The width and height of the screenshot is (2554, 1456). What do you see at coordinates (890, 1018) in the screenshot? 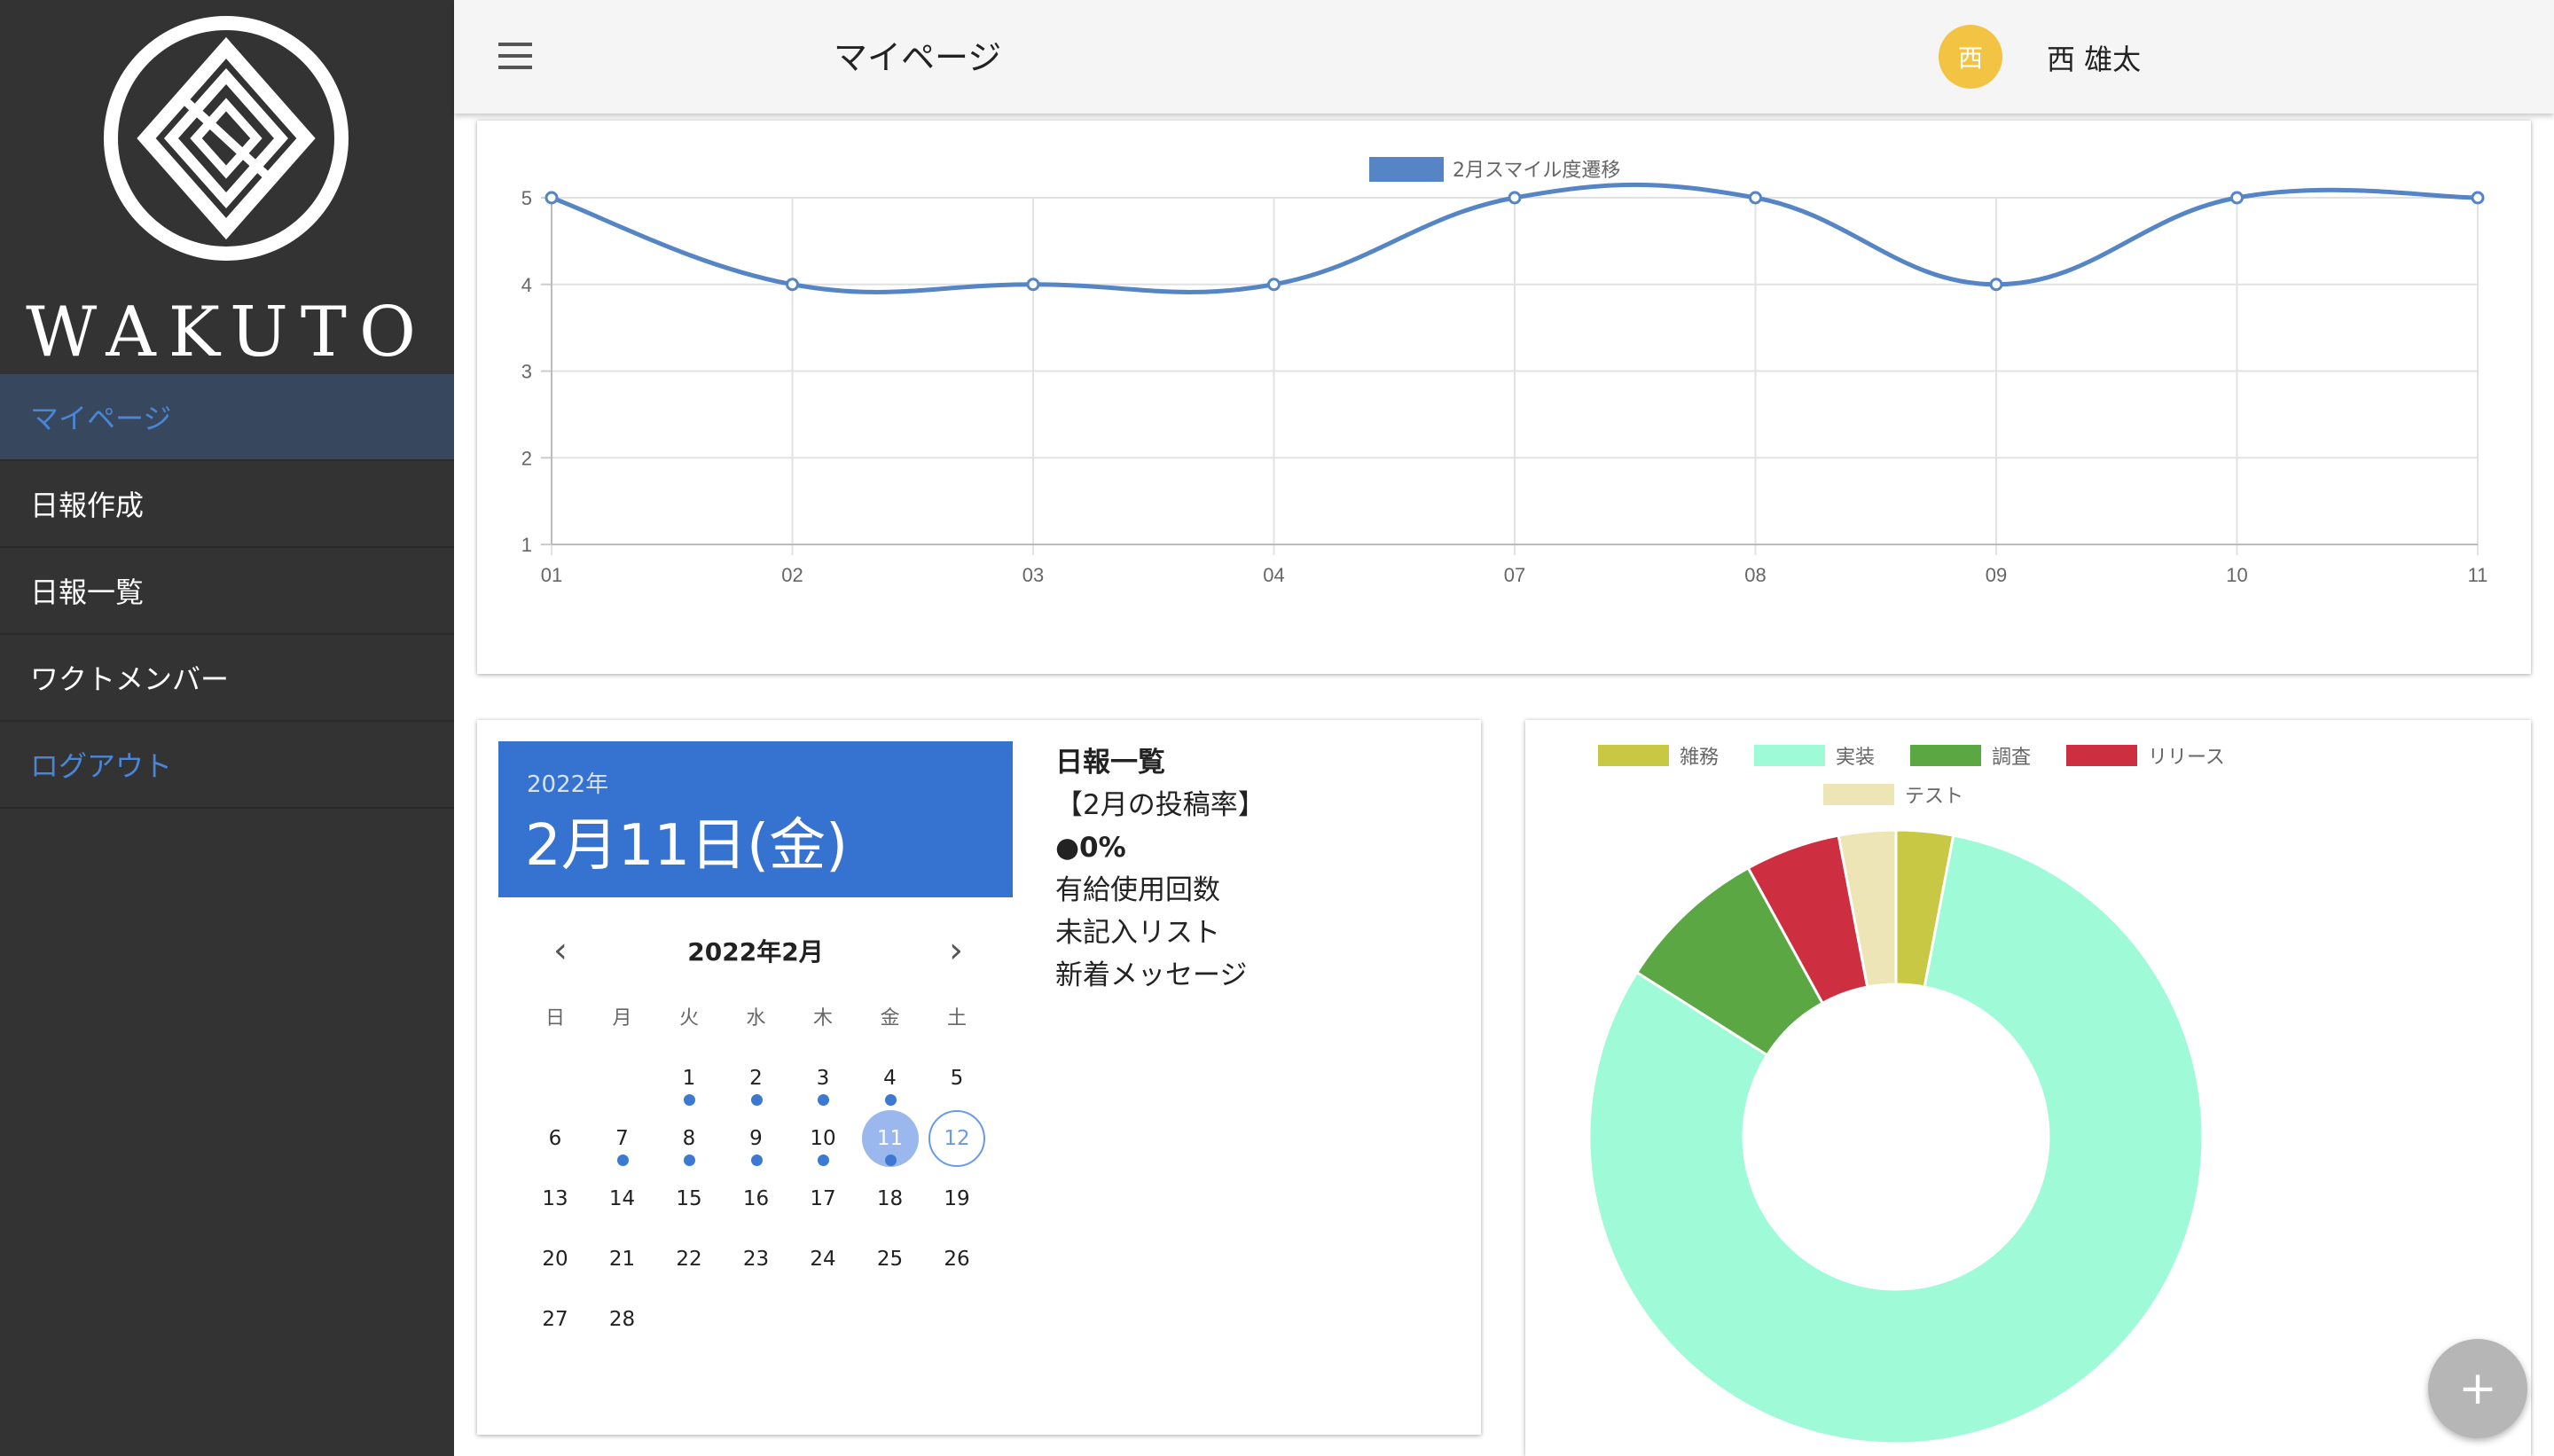
I see `weekday-label: 金` at bounding box center [890, 1018].